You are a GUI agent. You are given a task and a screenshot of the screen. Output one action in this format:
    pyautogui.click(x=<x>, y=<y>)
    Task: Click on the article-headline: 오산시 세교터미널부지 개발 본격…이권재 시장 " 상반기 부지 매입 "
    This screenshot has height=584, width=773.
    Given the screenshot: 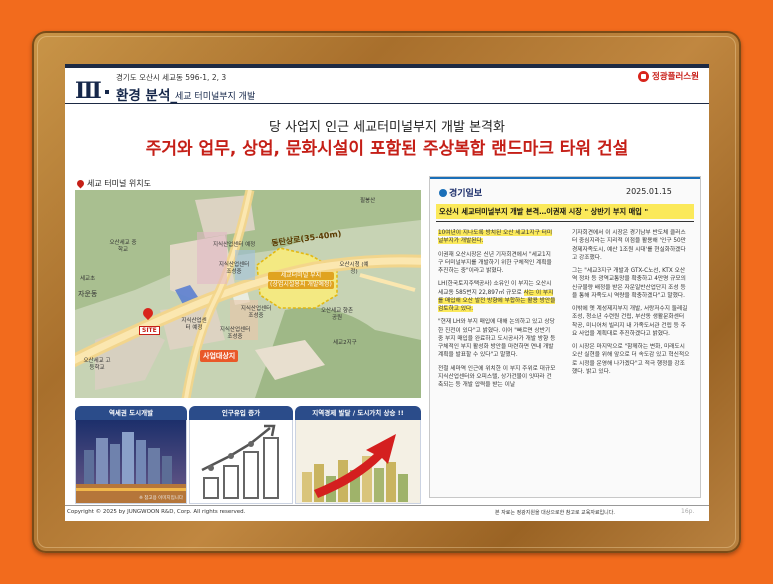 What is the action you would take?
    pyautogui.click(x=565, y=211)
    